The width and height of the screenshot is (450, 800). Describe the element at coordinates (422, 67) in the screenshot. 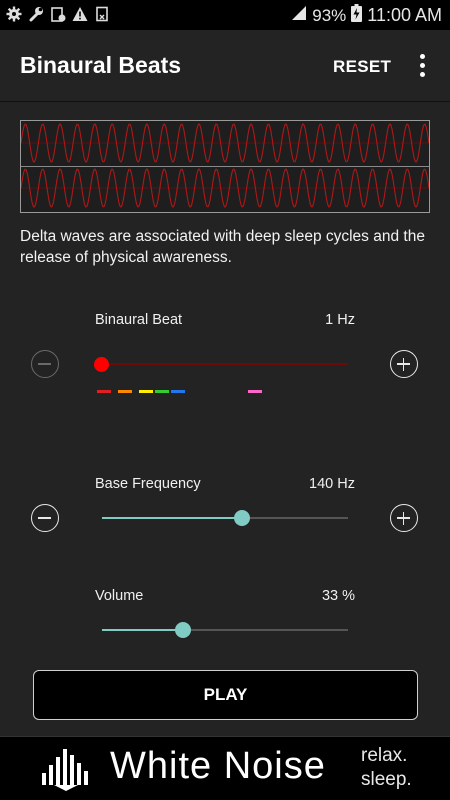

I see `more-vert-icon` at that location.